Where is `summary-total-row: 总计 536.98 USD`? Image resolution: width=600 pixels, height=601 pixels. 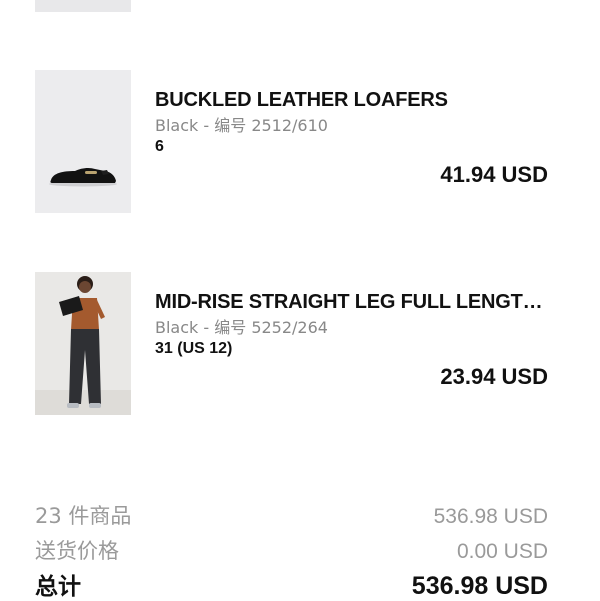
summary-total-row: 总计 536.98 USD is located at coordinates (291, 584).